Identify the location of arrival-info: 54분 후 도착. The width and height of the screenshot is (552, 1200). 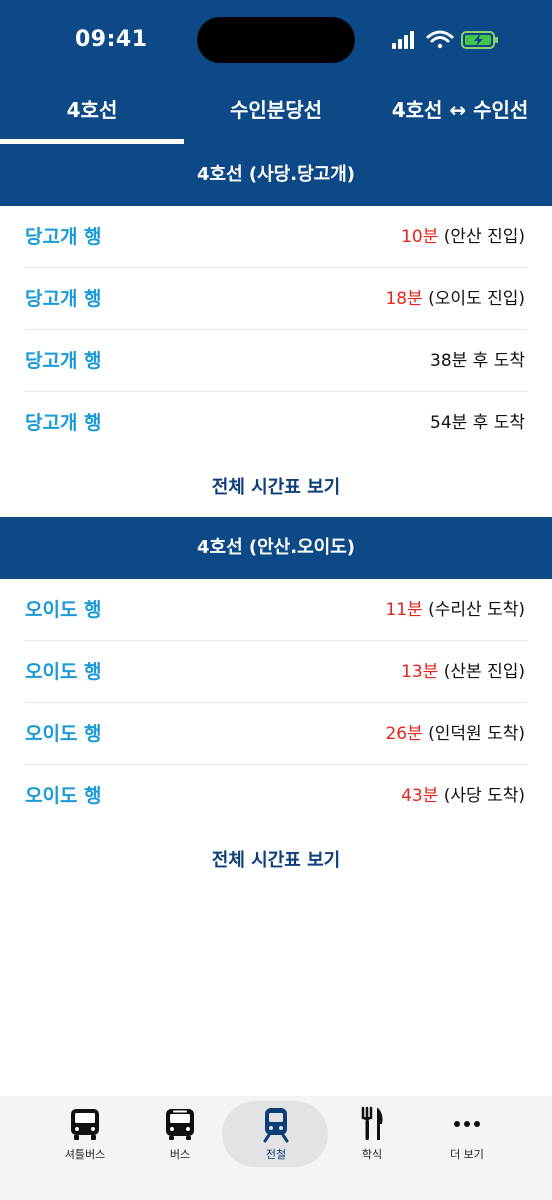
(477, 423).